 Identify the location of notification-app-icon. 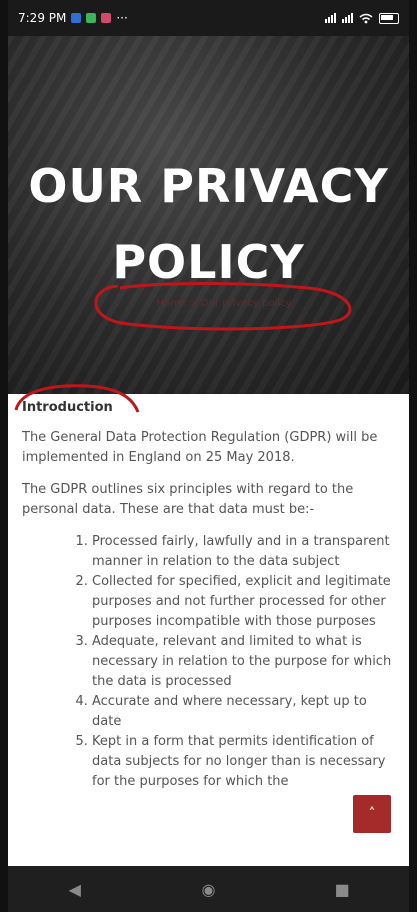
(76, 18).